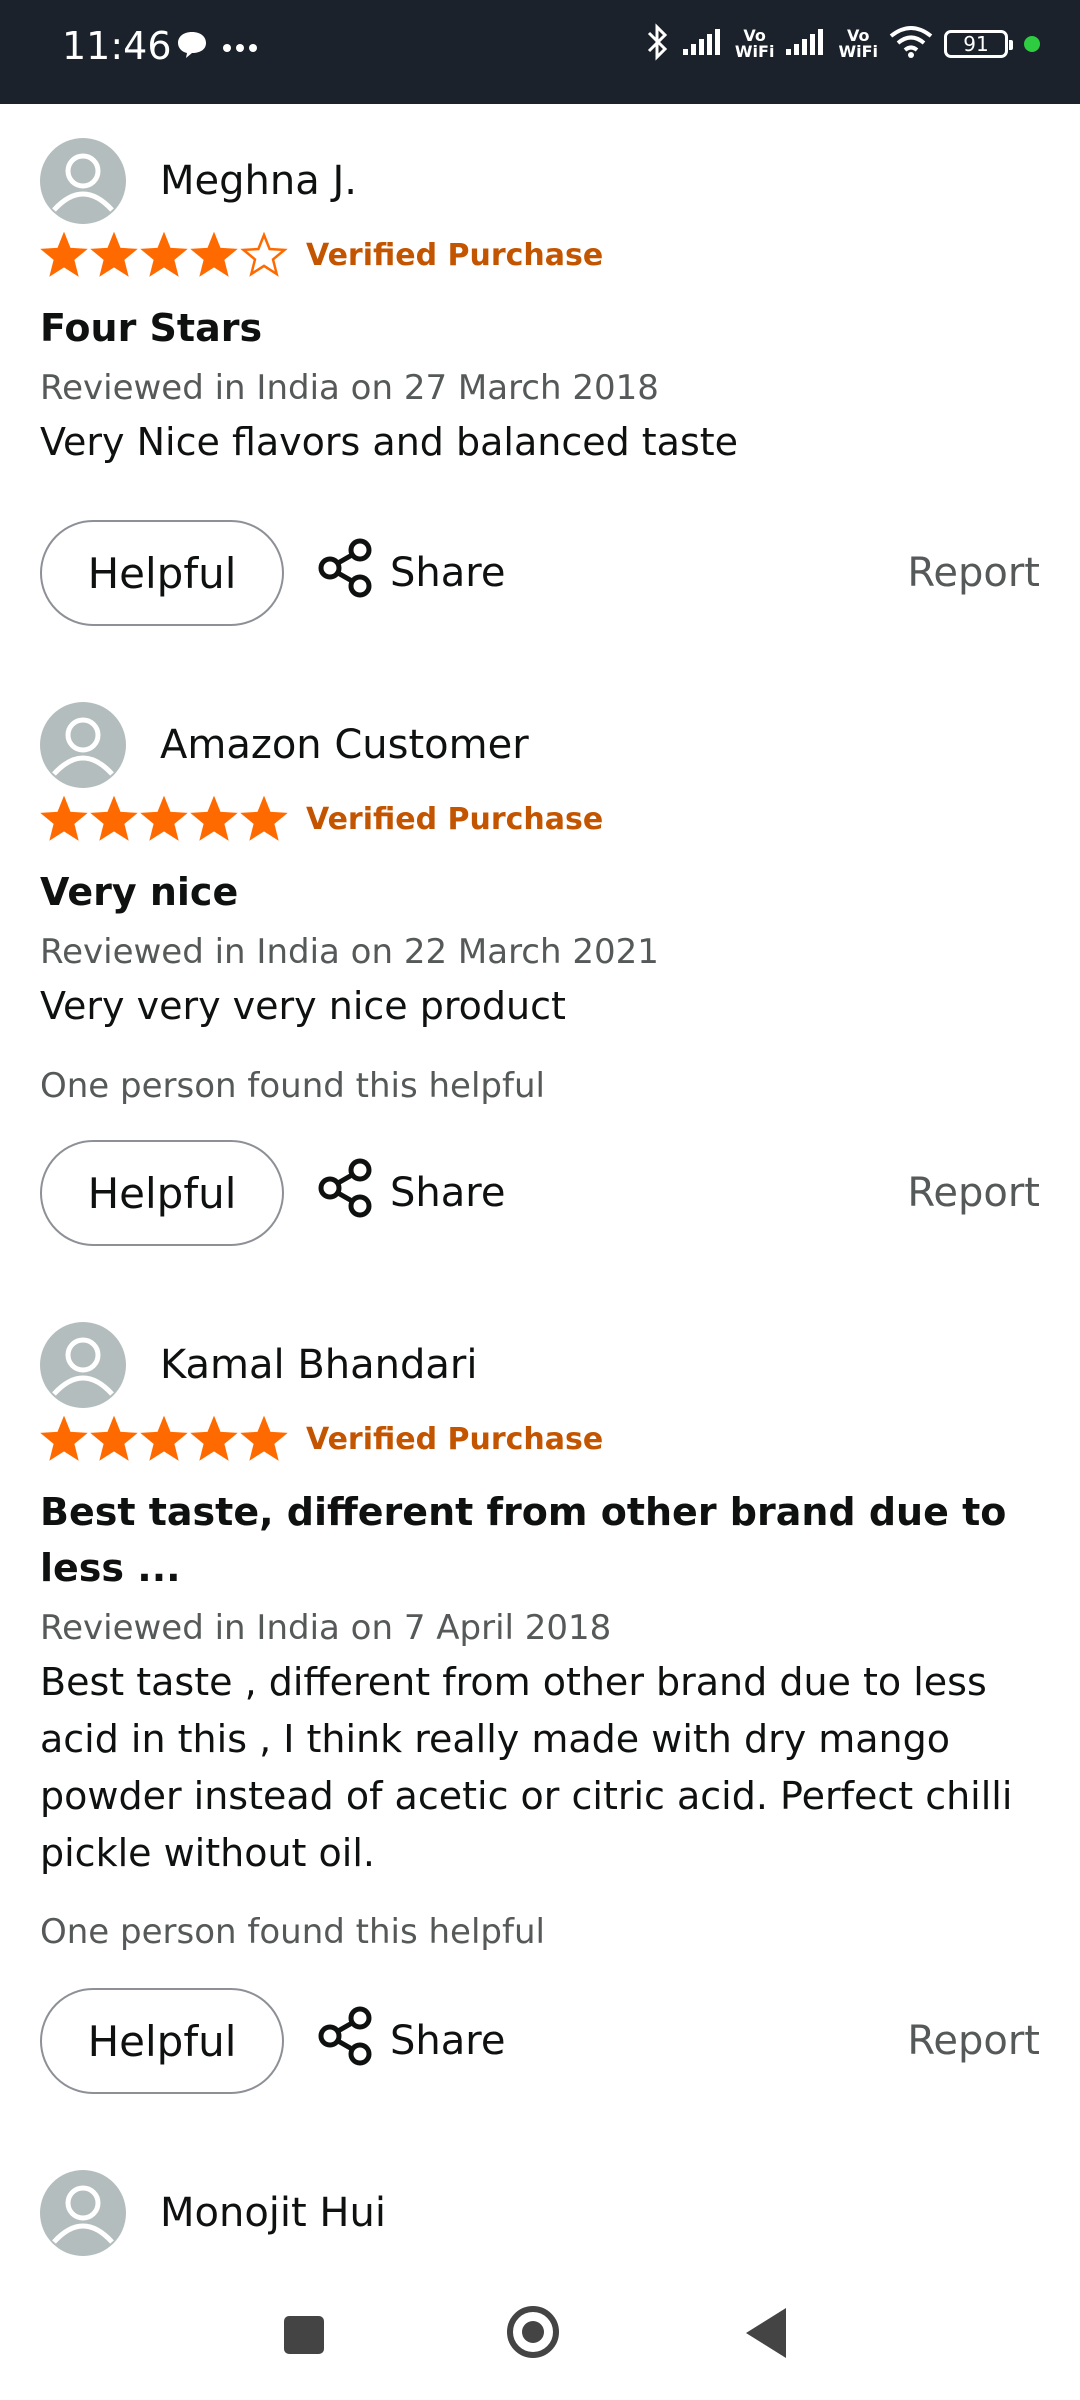 This screenshot has height=2400, width=1080. I want to click on review-date: Reviewed in India on 27 March 2018, so click(349, 388).